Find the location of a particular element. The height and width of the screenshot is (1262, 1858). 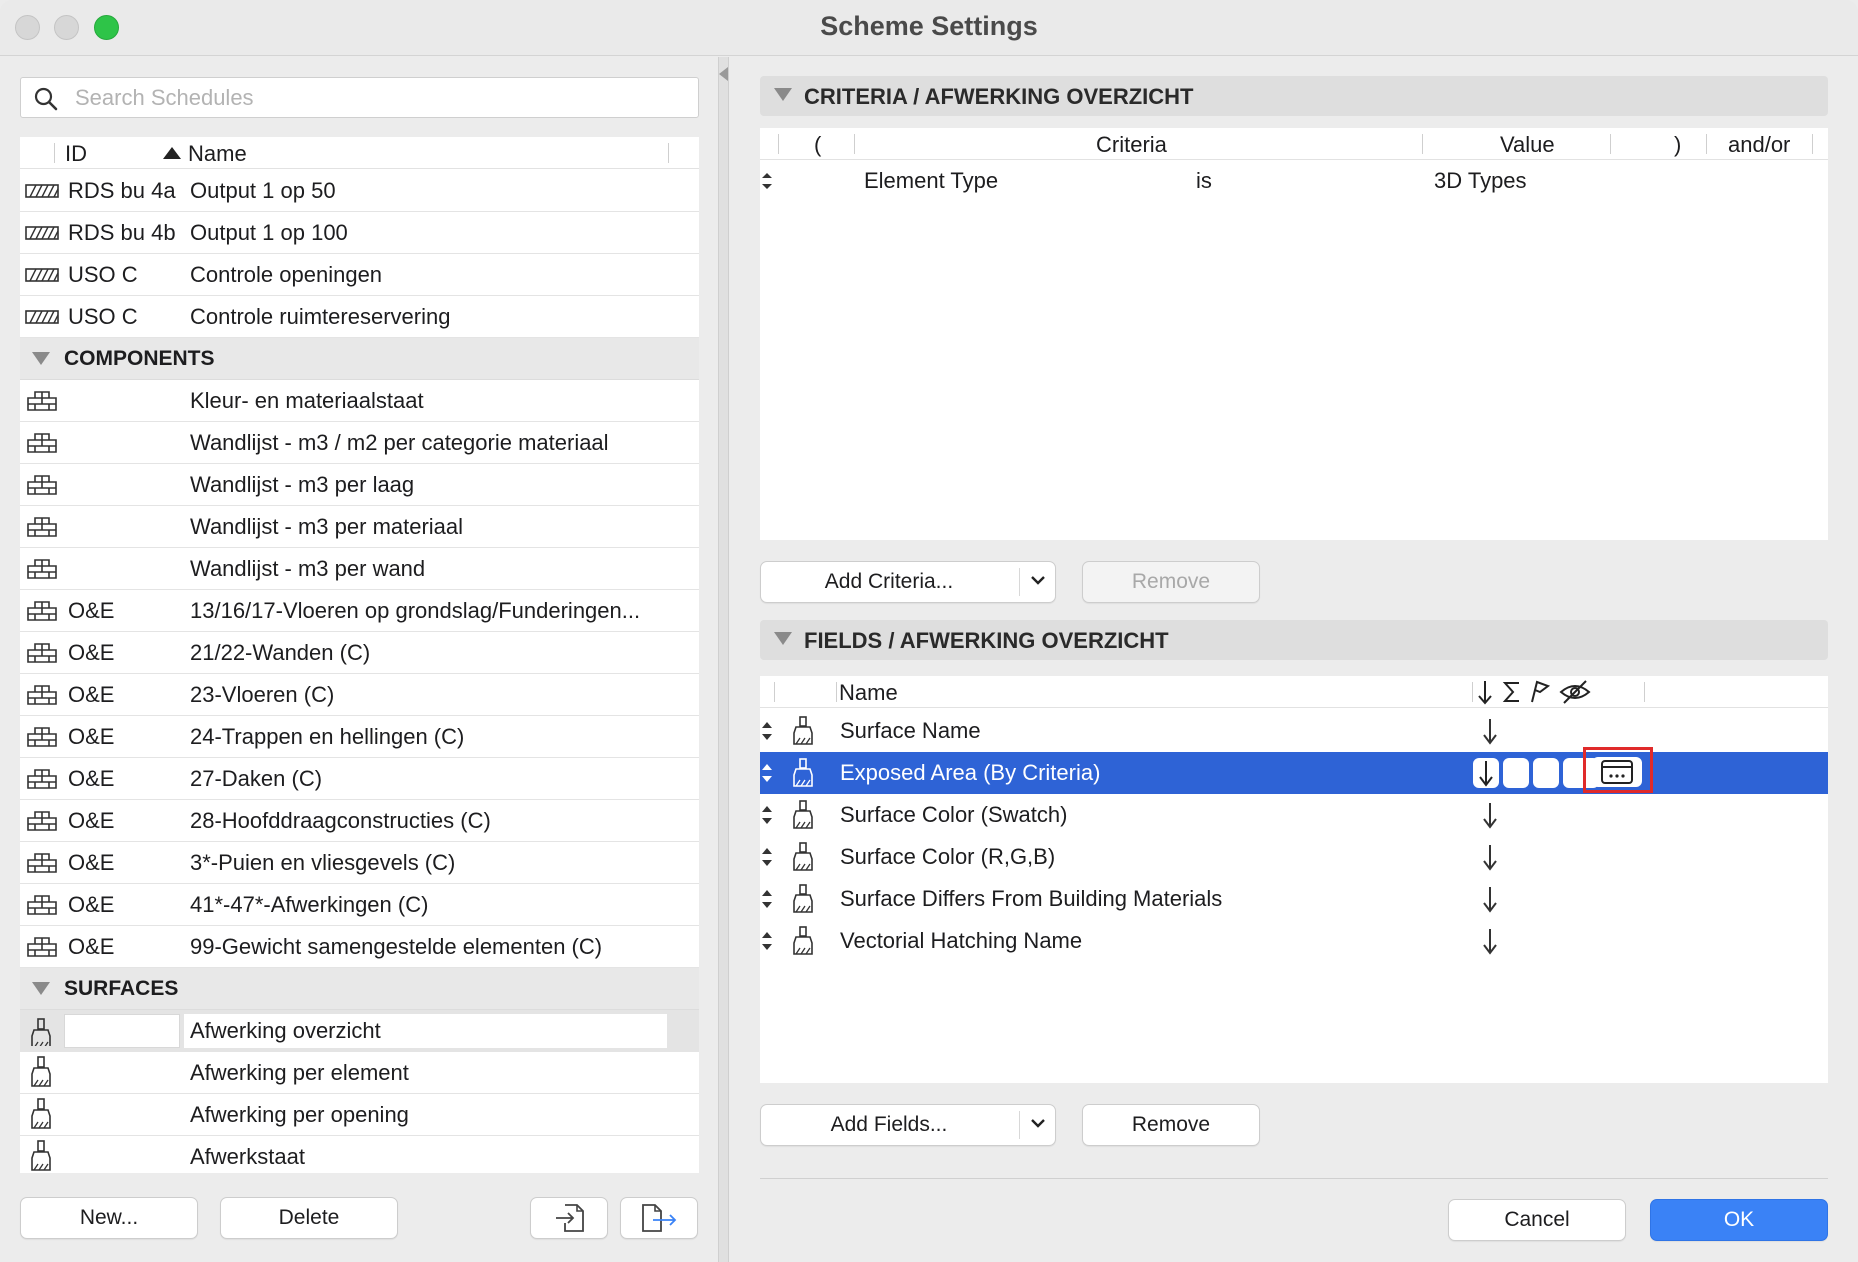

criteria-row: Element Type is 3D Types is located at coordinates (1294, 180).